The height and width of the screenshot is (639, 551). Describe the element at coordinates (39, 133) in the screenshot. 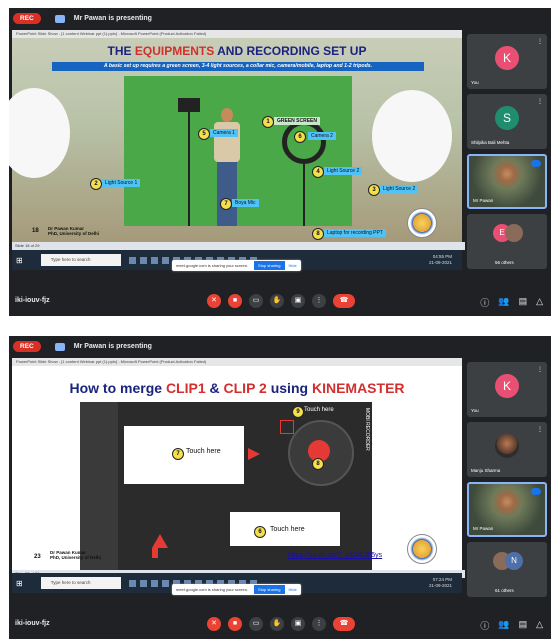

I see `umbrella-light-left` at that location.